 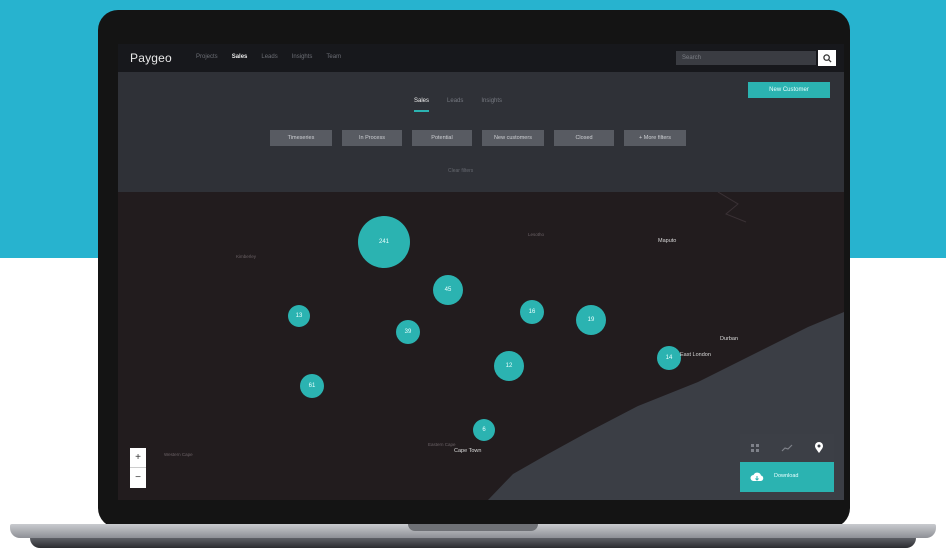 What do you see at coordinates (491, 105) in the screenshot?
I see `tab-insights: Insights` at bounding box center [491, 105].